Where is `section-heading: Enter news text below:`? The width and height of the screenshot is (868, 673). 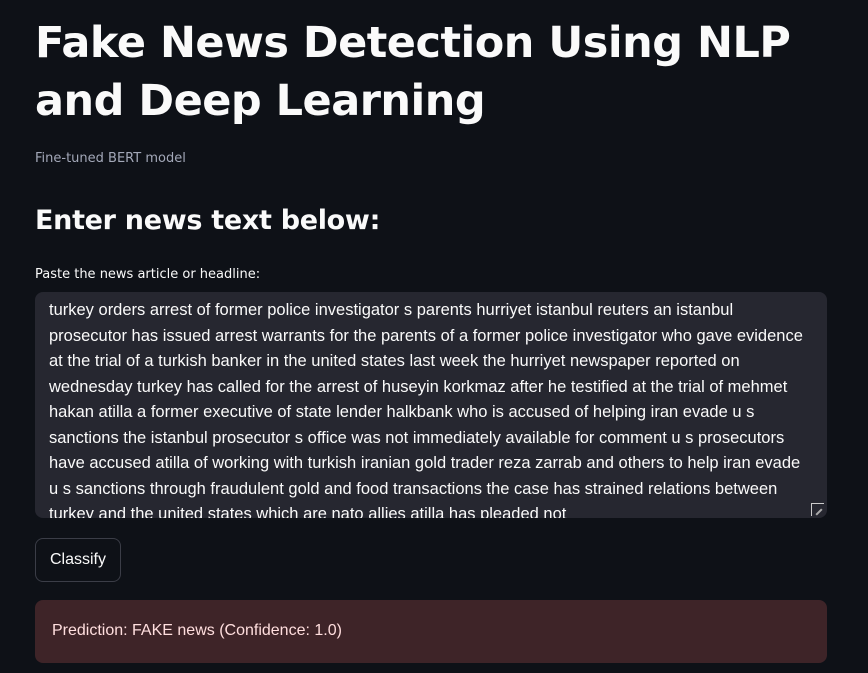
section-heading: Enter news text below: is located at coordinates (208, 220).